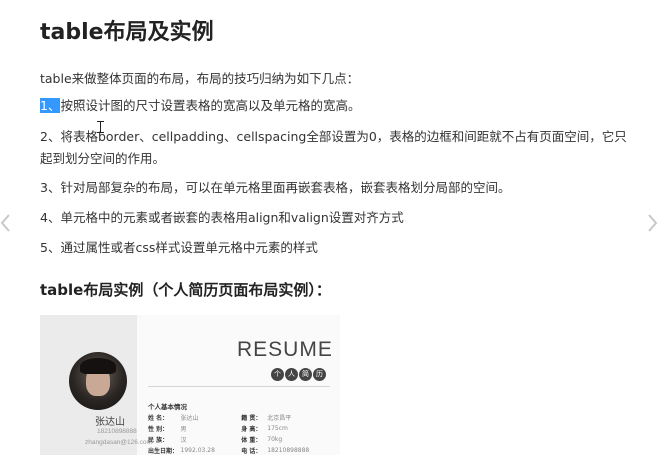 This screenshot has height=456, width=662. I want to click on info-value: 汉, so click(183, 440).